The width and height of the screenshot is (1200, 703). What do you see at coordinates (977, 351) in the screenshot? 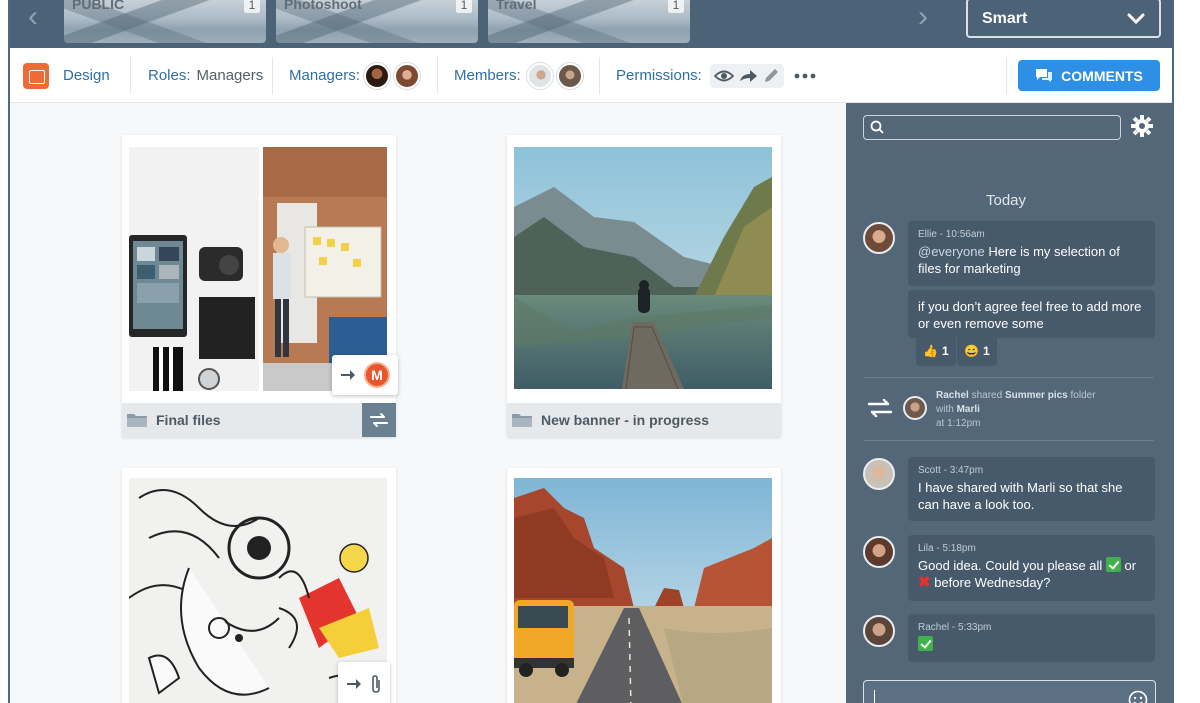
I see `reaction-smile: 😄 1` at bounding box center [977, 351].